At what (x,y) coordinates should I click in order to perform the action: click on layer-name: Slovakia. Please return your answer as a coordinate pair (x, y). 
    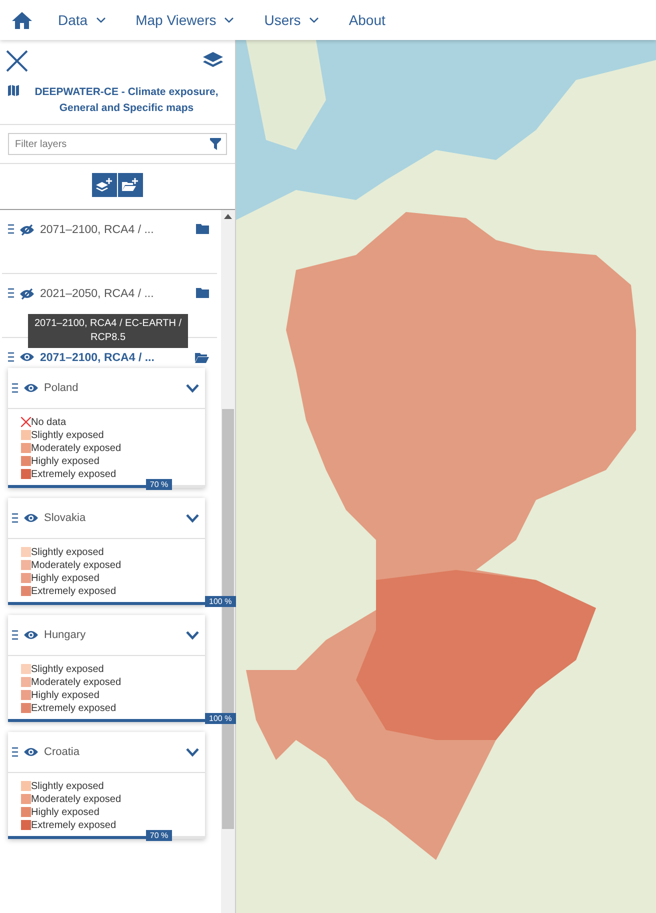
    Looking at the image, I should click on (65, 518).